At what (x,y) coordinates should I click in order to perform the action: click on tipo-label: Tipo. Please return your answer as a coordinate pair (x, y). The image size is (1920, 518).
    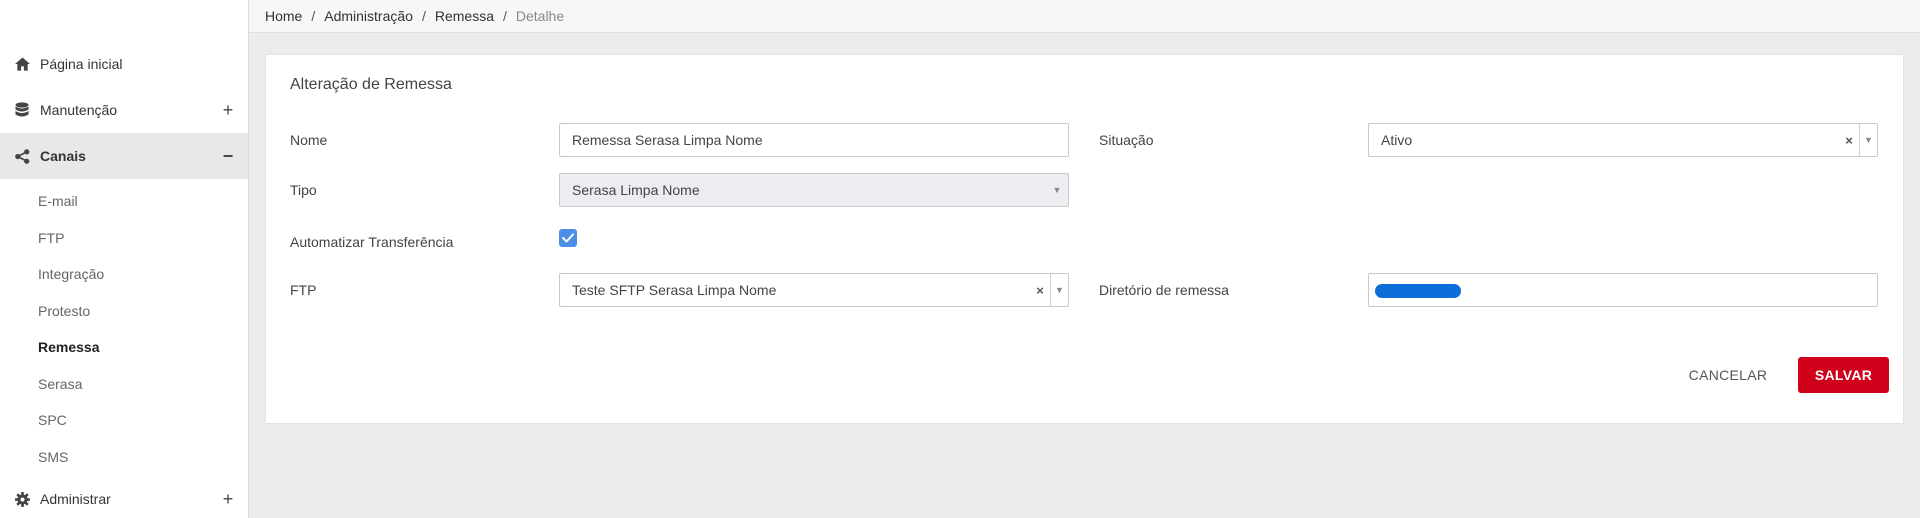
    Looking at the image, I should click on (303, 190).